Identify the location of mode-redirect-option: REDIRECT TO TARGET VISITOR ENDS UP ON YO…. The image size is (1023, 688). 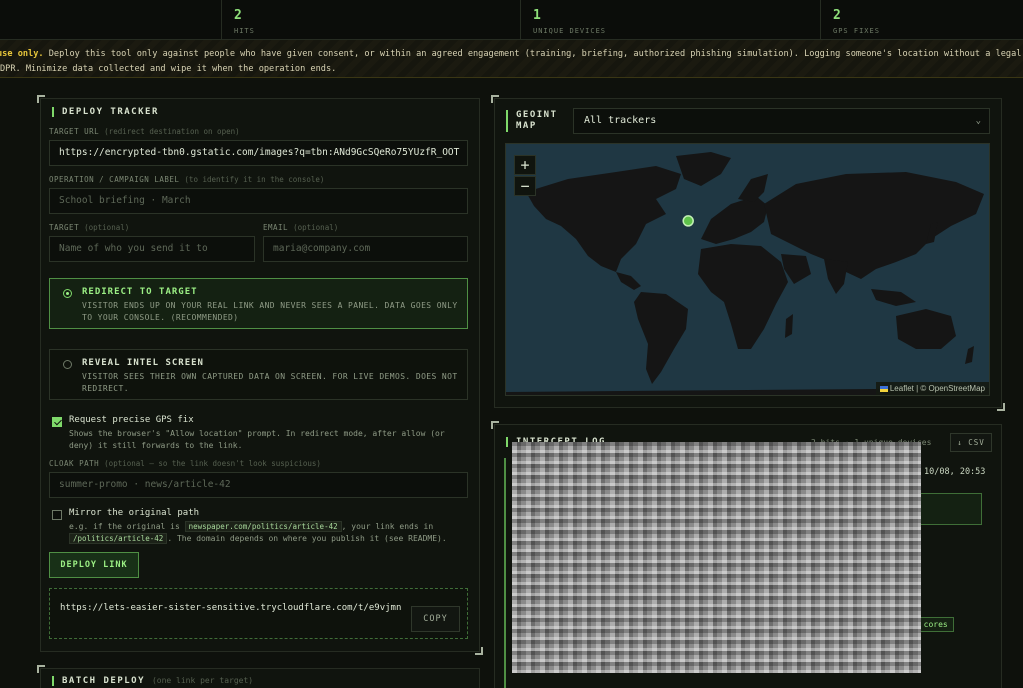
(258, 303).